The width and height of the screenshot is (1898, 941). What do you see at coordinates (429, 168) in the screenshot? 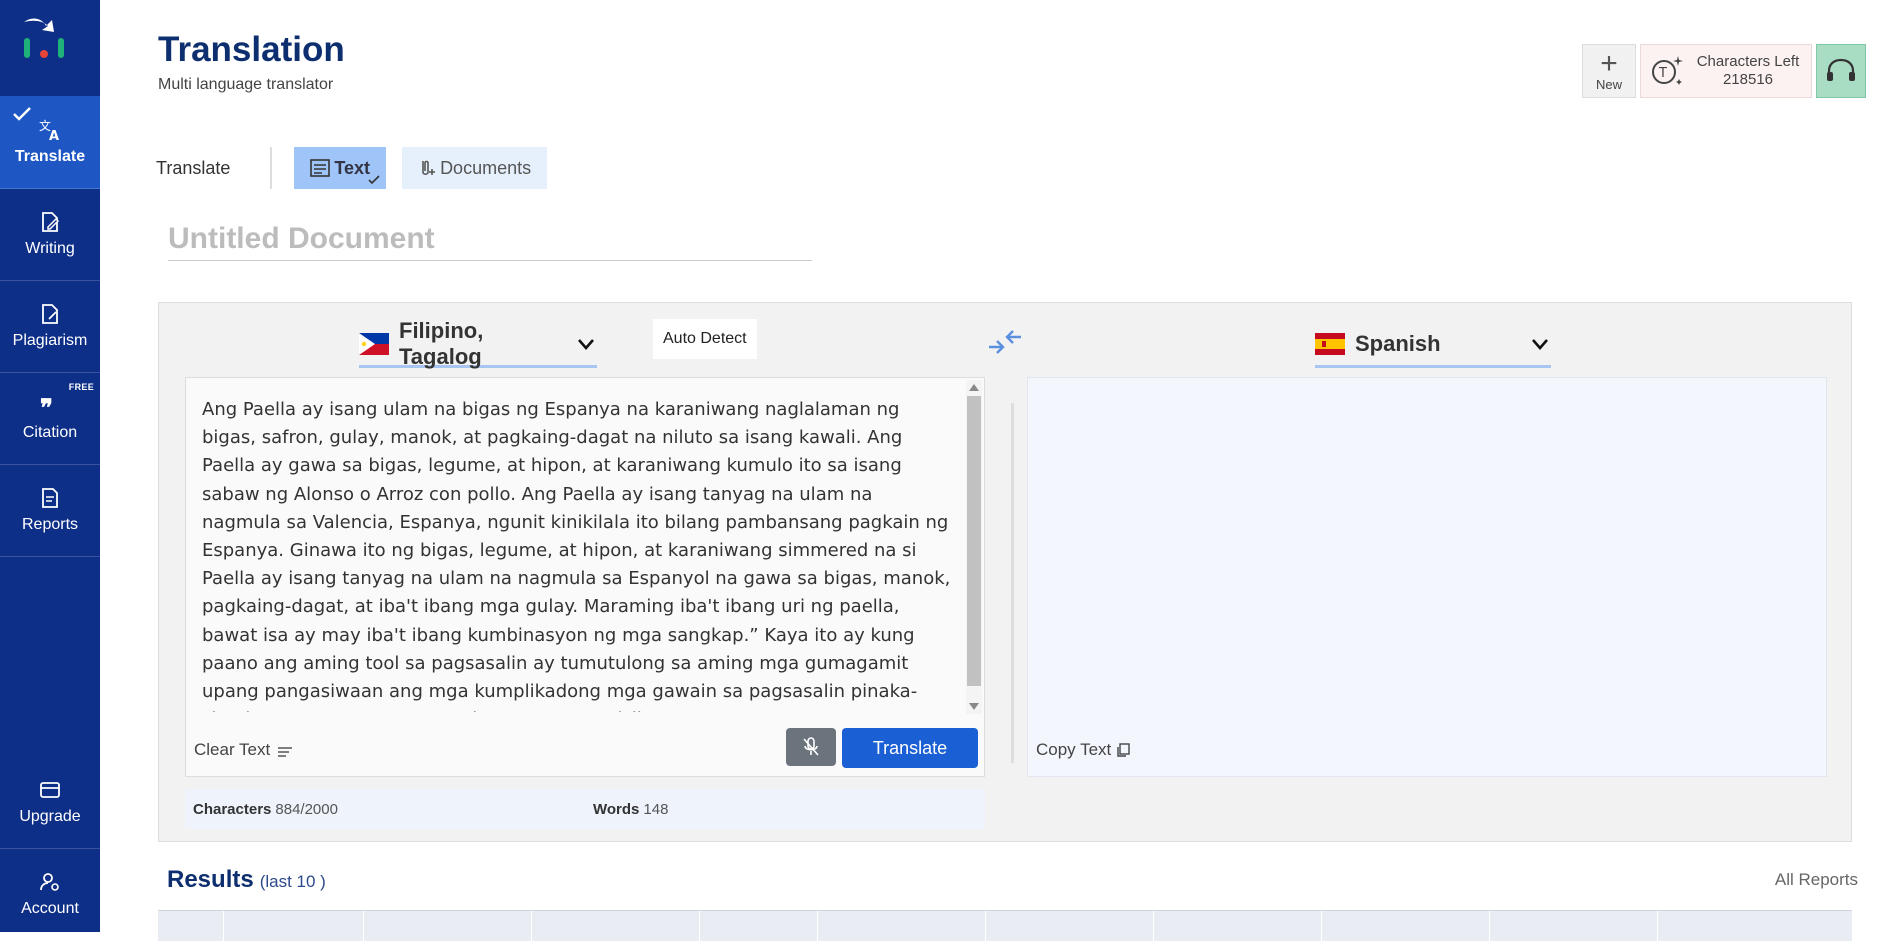
I see `paperclip-icon` at bounding box center [429, 168].